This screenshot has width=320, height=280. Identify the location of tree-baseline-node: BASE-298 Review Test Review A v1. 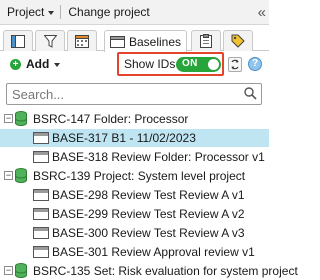
(134, 195).